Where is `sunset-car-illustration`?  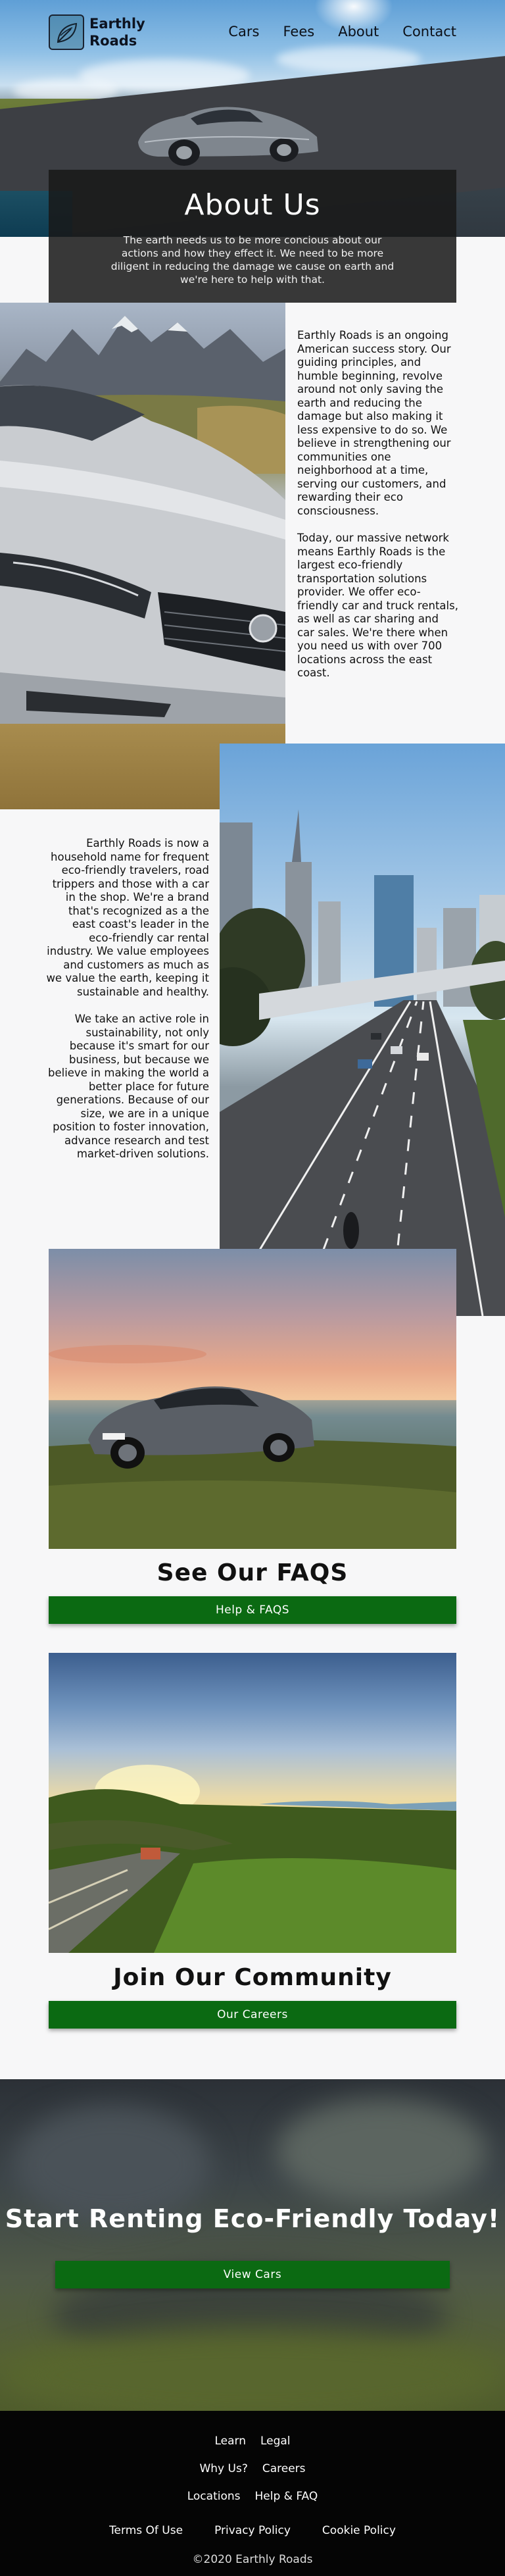 sunset-car-illustration is located at coordinates (252, 1447).